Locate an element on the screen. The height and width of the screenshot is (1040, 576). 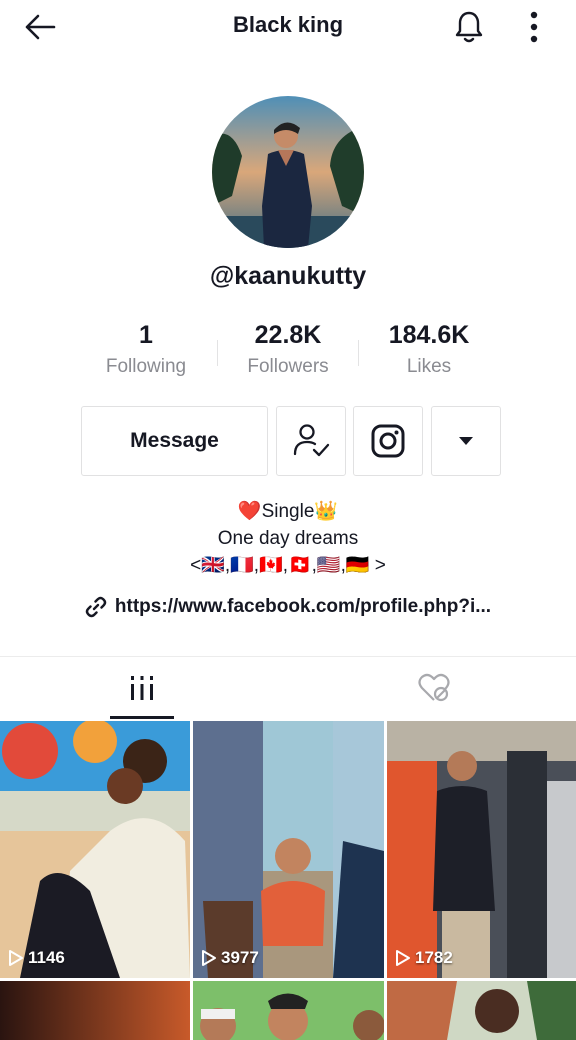
stat-following: 1 Following is located at coordinates (146, 348).